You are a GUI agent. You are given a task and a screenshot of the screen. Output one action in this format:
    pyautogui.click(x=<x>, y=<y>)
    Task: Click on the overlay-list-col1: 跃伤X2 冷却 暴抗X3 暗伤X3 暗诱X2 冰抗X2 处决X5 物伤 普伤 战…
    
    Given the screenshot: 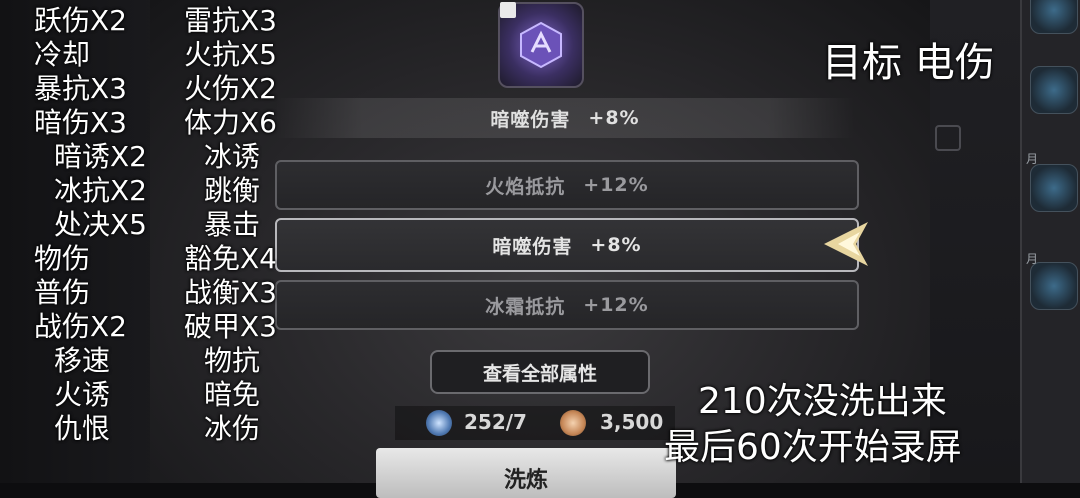 What is the action you would take?
    pyautogui.click(x=90, y=225)
    